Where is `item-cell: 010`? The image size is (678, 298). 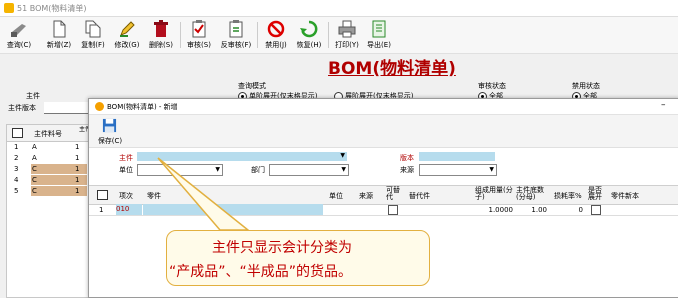 item-cell: 010 is located at coordinates (129, 209).